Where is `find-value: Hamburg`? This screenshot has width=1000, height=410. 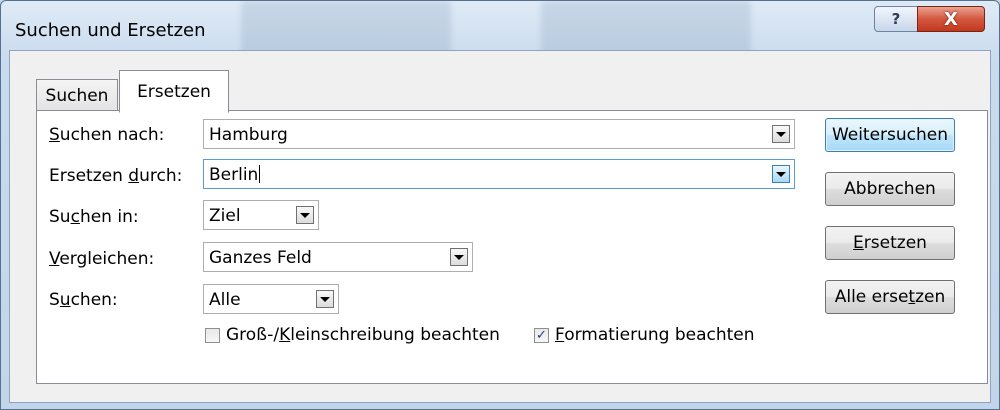
find-value: Hamburg is located at coordinates (248, 135).